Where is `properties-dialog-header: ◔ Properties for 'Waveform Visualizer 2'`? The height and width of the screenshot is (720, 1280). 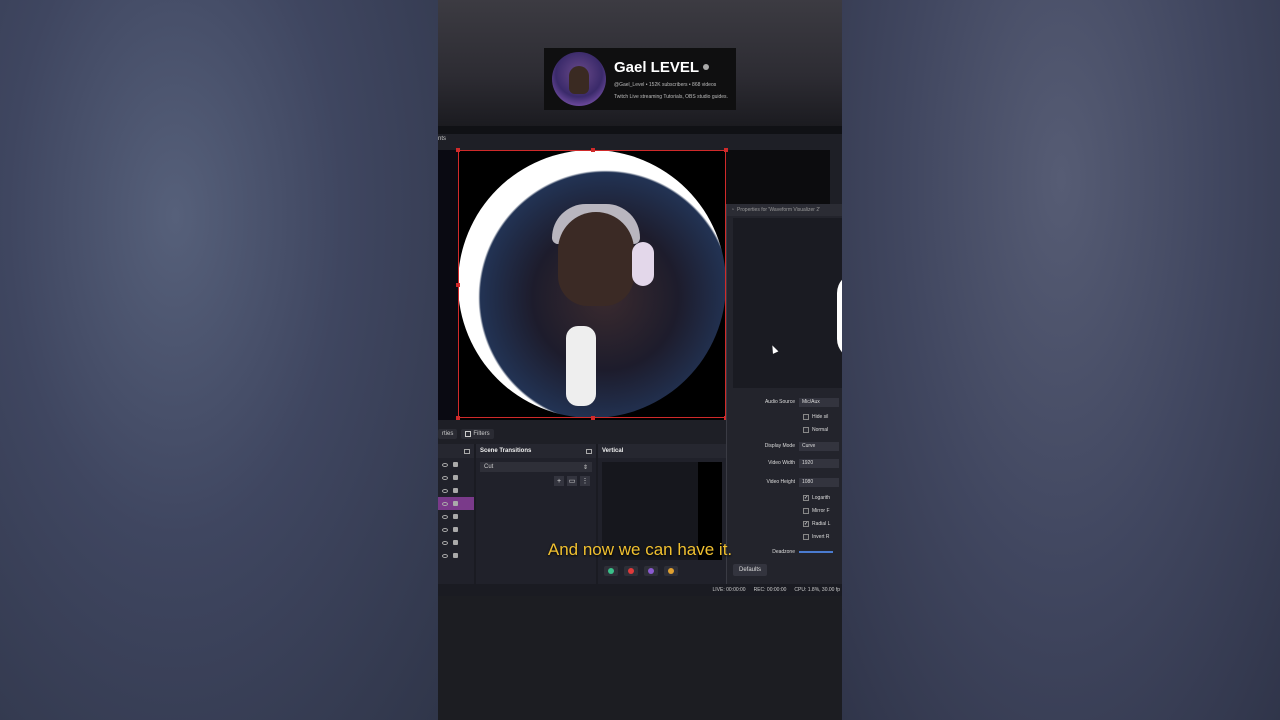 properties-dialog-header: ◔ Properties for 'Waveform Visualizer 2' is located at coordinates (784, 210).